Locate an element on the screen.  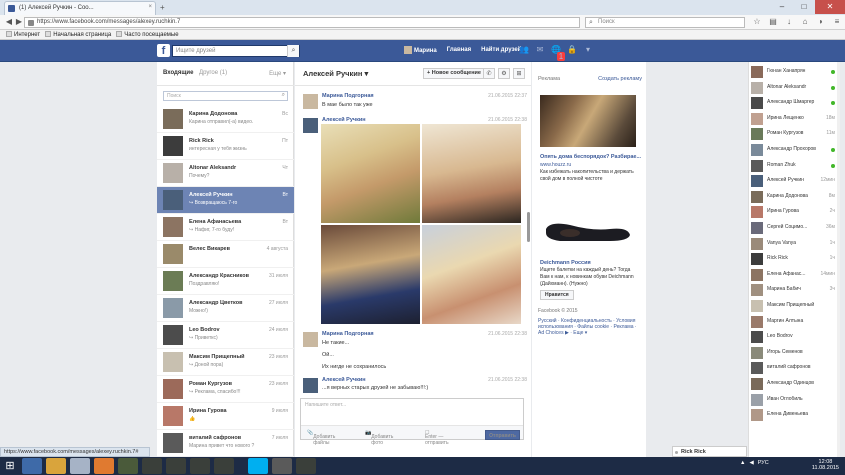
friend-item: Vanya Vanya 1ч is located at coordinates (795, 244).